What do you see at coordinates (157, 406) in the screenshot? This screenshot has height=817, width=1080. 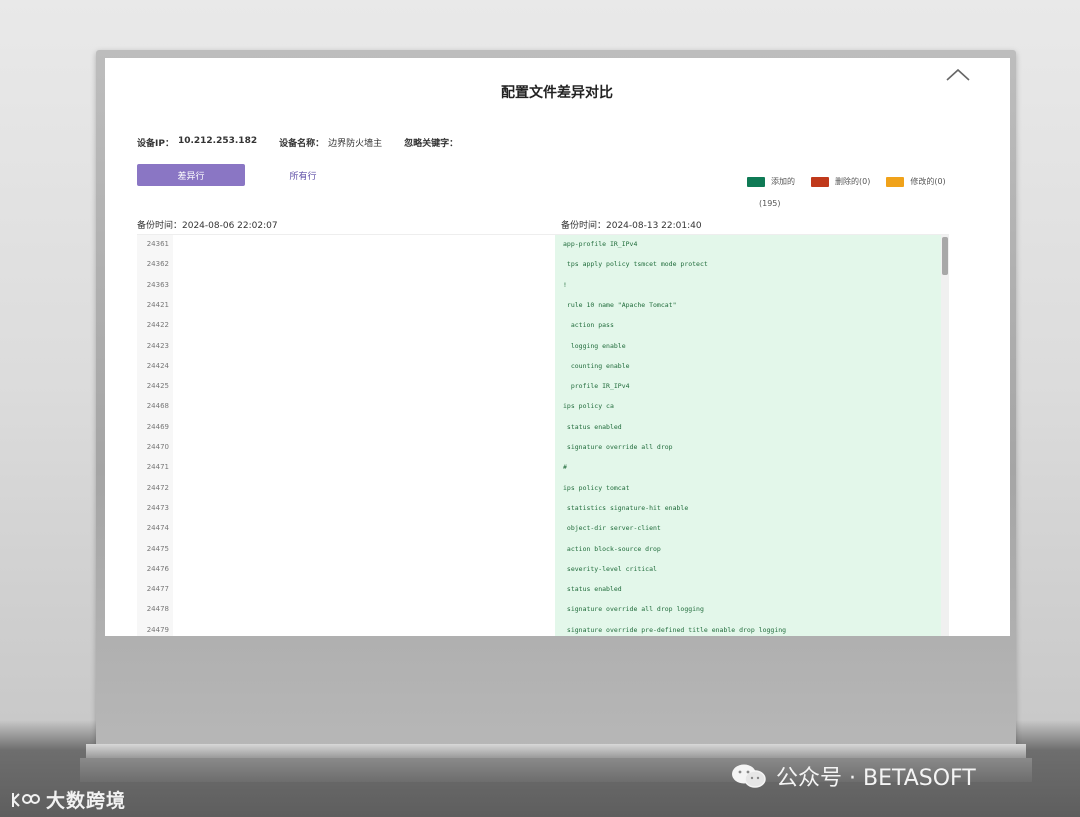 I see `line-number: 24468` at bounding box center [157, 406].